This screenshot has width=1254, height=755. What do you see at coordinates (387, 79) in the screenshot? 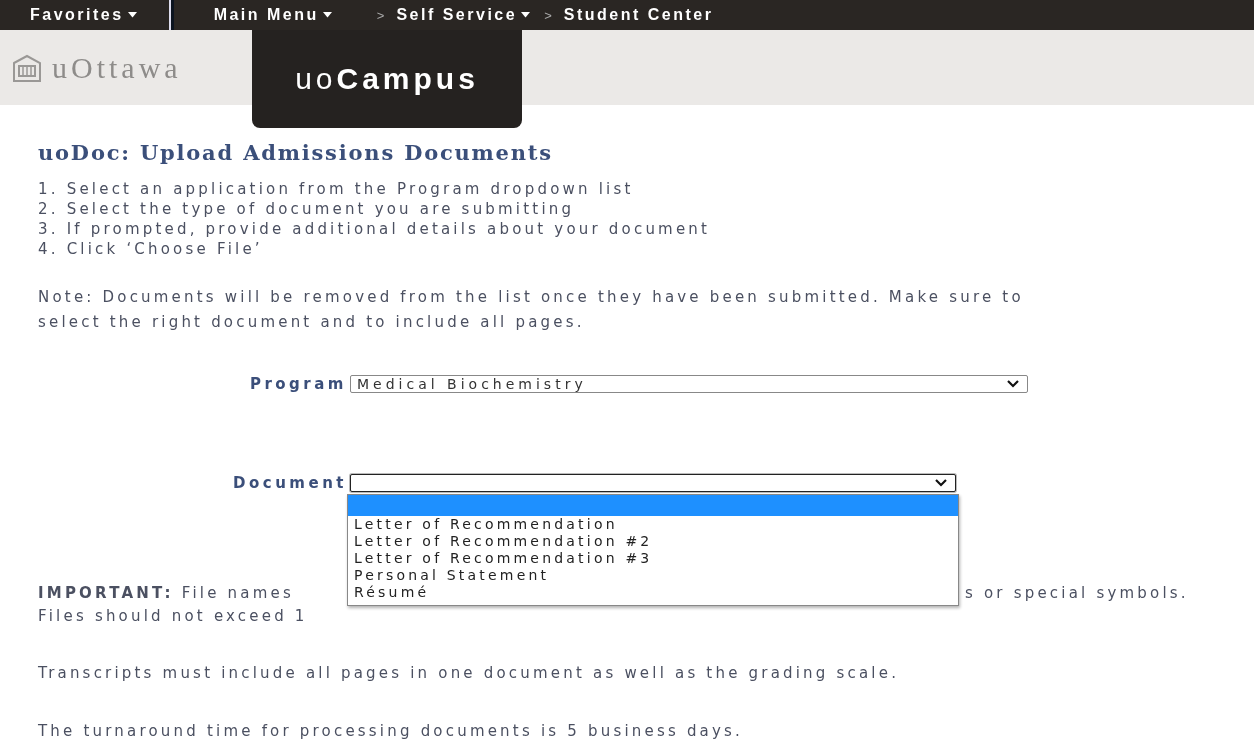
I see `campus-tab: uoCampus` at bounding box center [387, 79].